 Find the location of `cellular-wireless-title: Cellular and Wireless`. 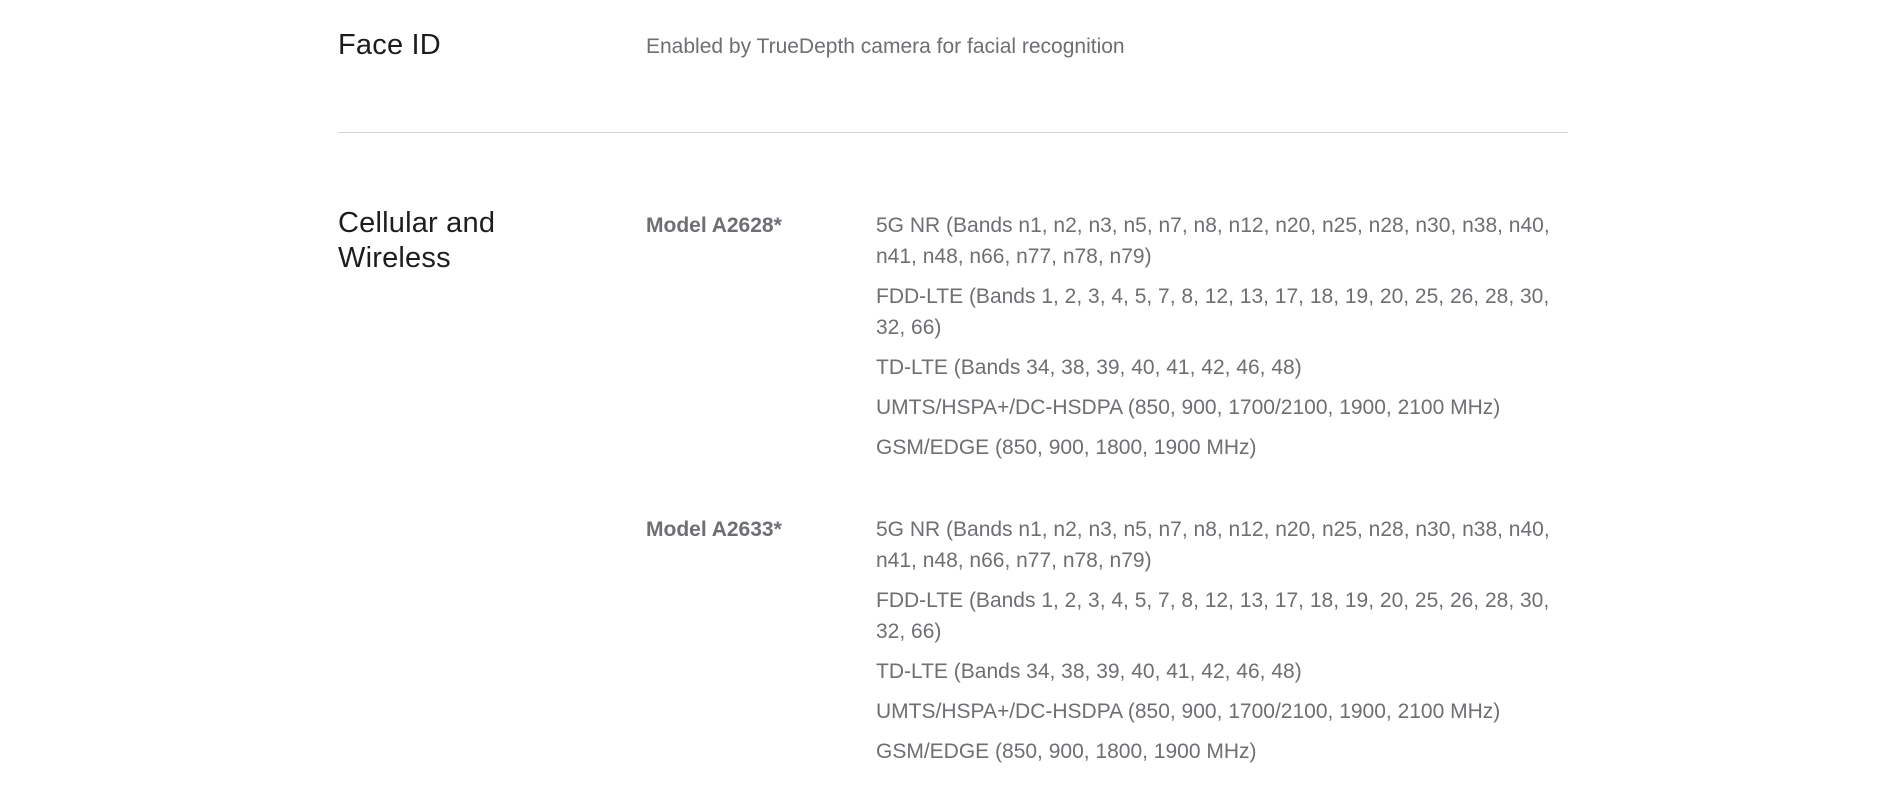

cellular-wireless-title: Cellular and Wireless is located at coordinates (417, 240).